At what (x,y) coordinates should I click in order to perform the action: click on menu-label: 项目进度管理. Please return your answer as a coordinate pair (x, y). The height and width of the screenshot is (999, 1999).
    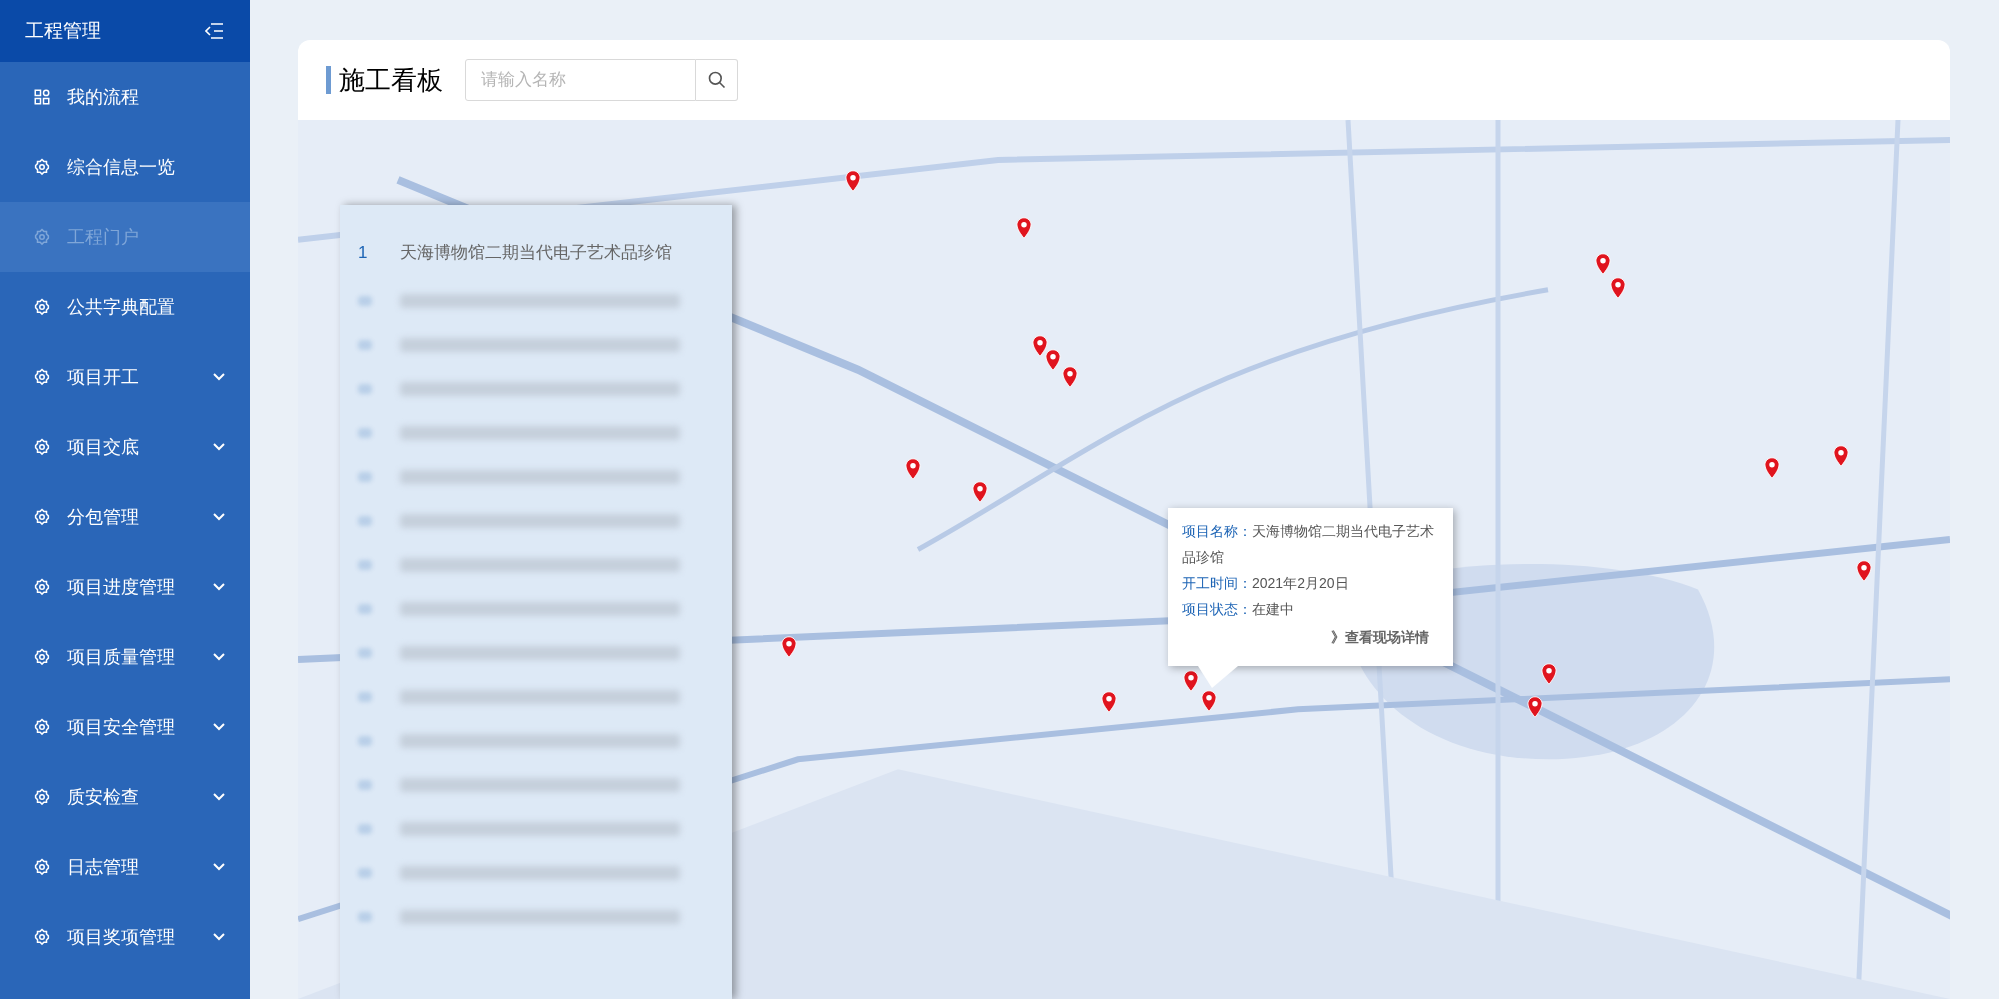
    Looking at the image, I should click on (121, 587).